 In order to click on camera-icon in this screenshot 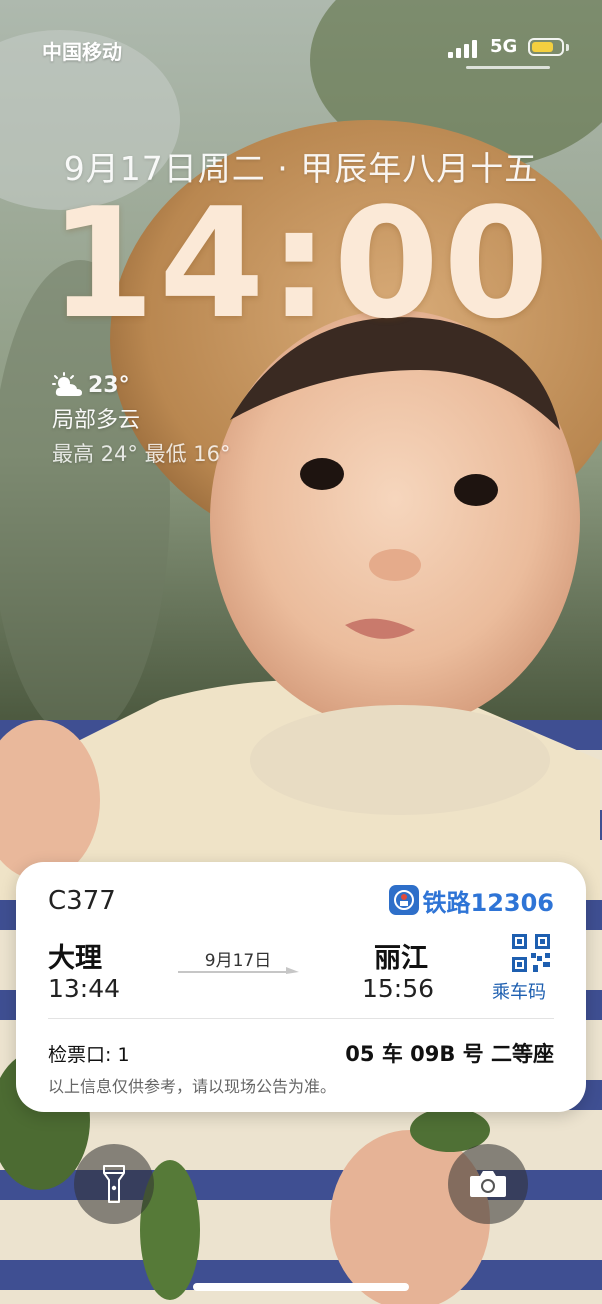, I will do `click(488, 1184)`.